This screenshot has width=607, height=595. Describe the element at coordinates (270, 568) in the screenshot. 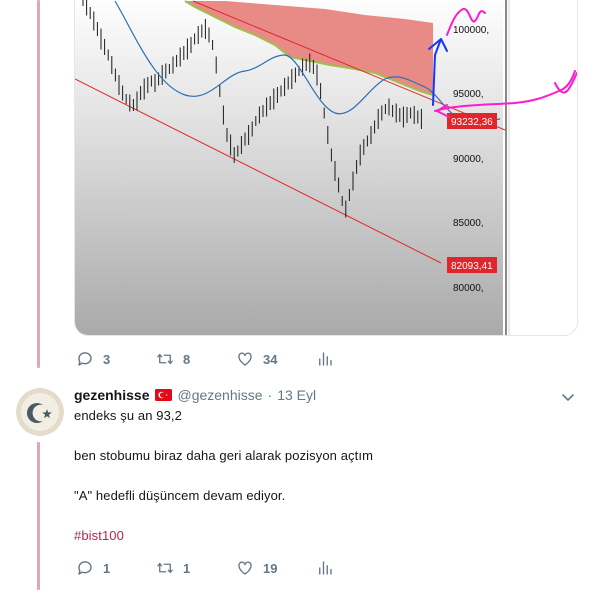

I see `like-count: 19` at that location.